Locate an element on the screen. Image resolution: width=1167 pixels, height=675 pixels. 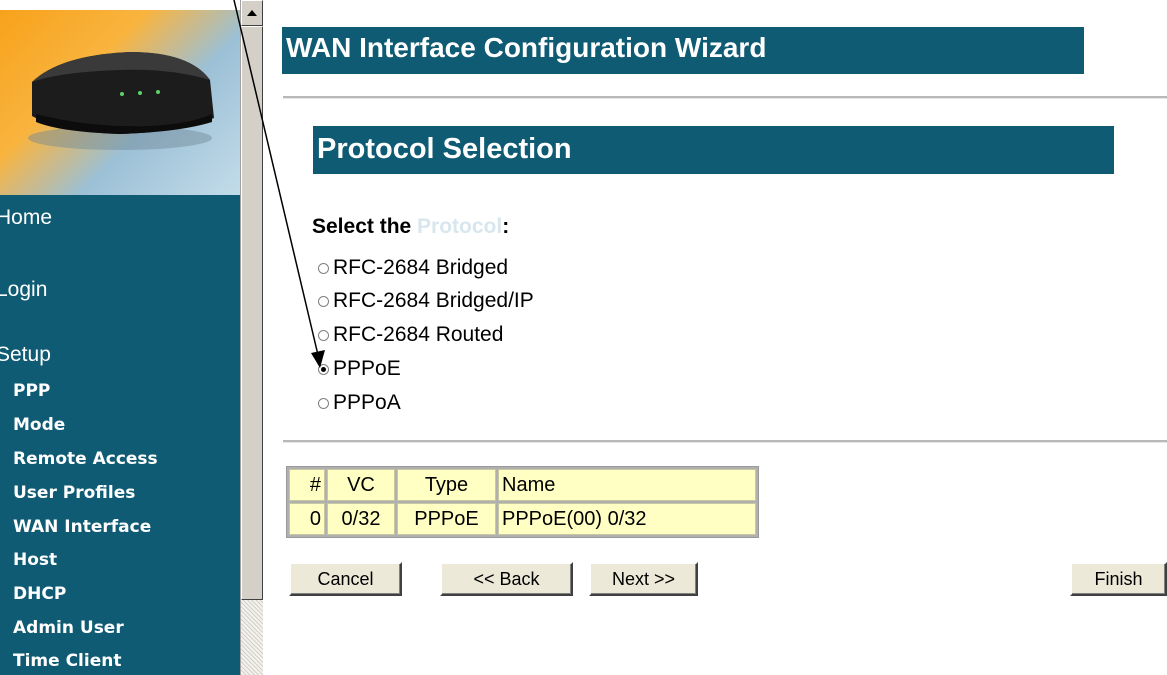
protocol-option-pppoa: PPPoA is located at coordinates (359, 403).